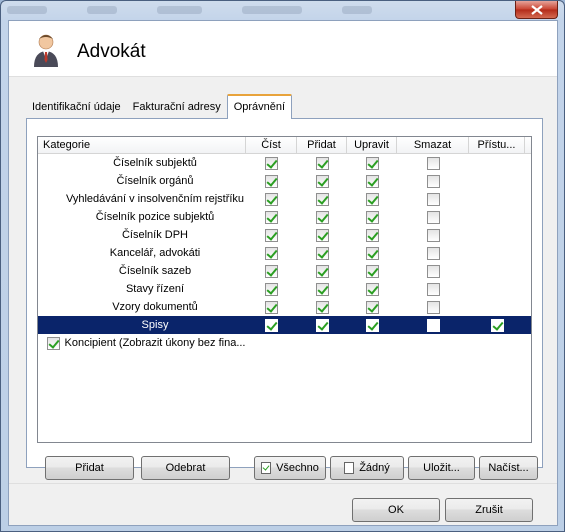  What do you see at coordinates (290, 468) in the screenshot?
I see `select-all-button: Všechno` at bounding box center [290, 468].